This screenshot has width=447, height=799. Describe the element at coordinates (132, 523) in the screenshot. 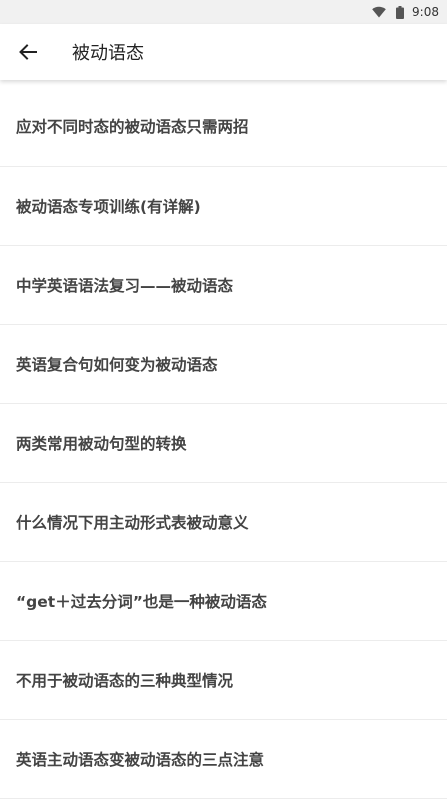

I see `list-item-title: 什么情况下用主动形式表被动意义` at that location.